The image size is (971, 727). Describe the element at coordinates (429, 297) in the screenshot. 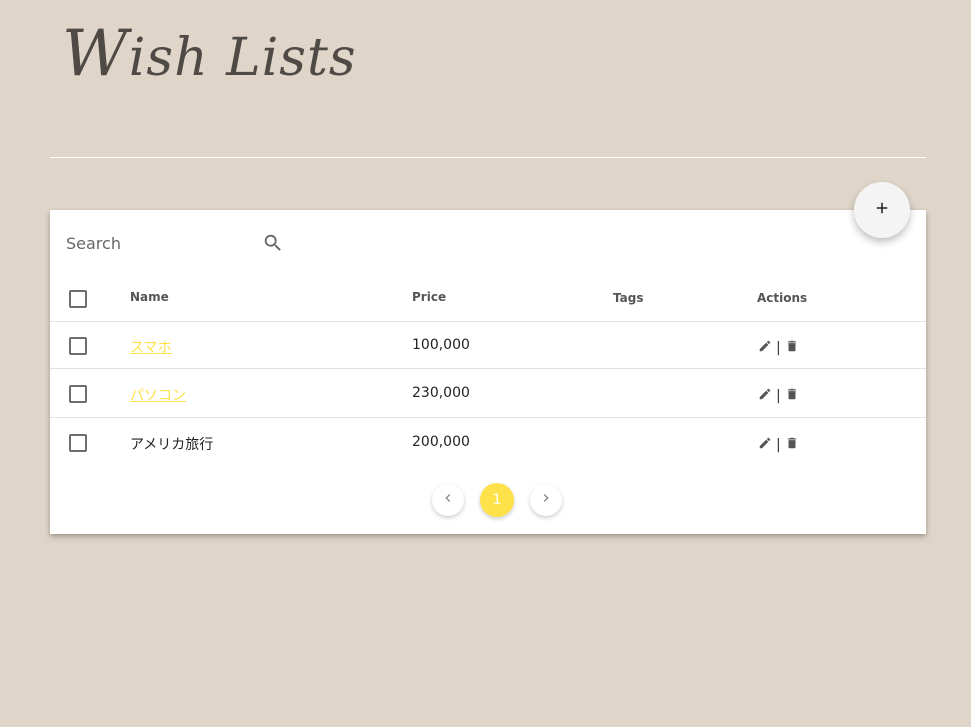

I see `column-header-price: Price` at that location.